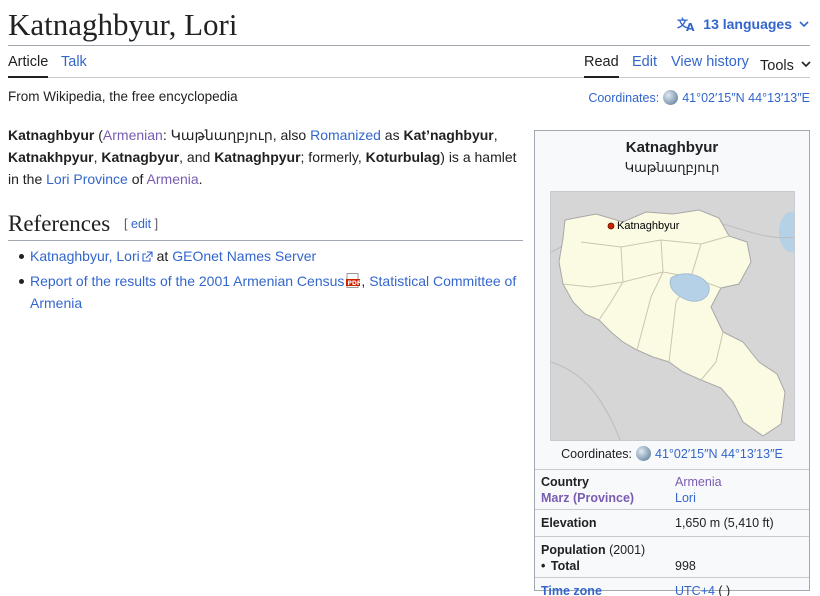 This screenshot has height=596, width=820. Describe the element at coordinates (123, 96) in the screenshot. I see `site-tagline: From Wikipedia, the free encyclopedia` at that location.